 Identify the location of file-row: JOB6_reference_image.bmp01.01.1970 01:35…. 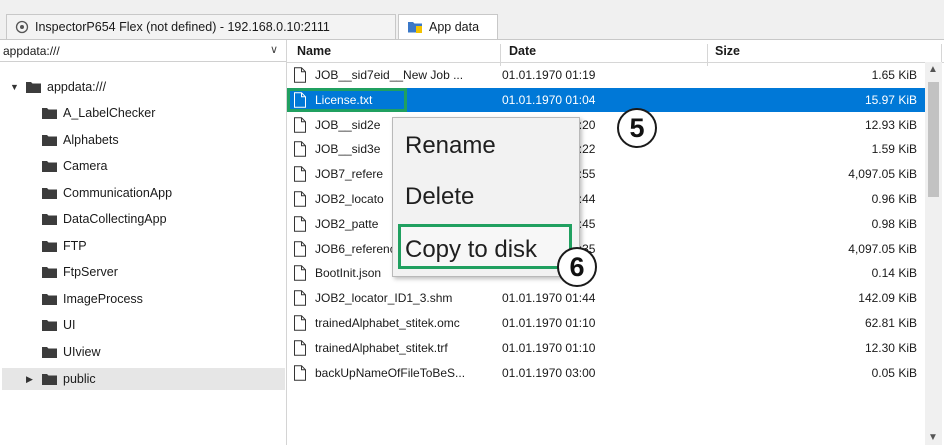
(606, 249).